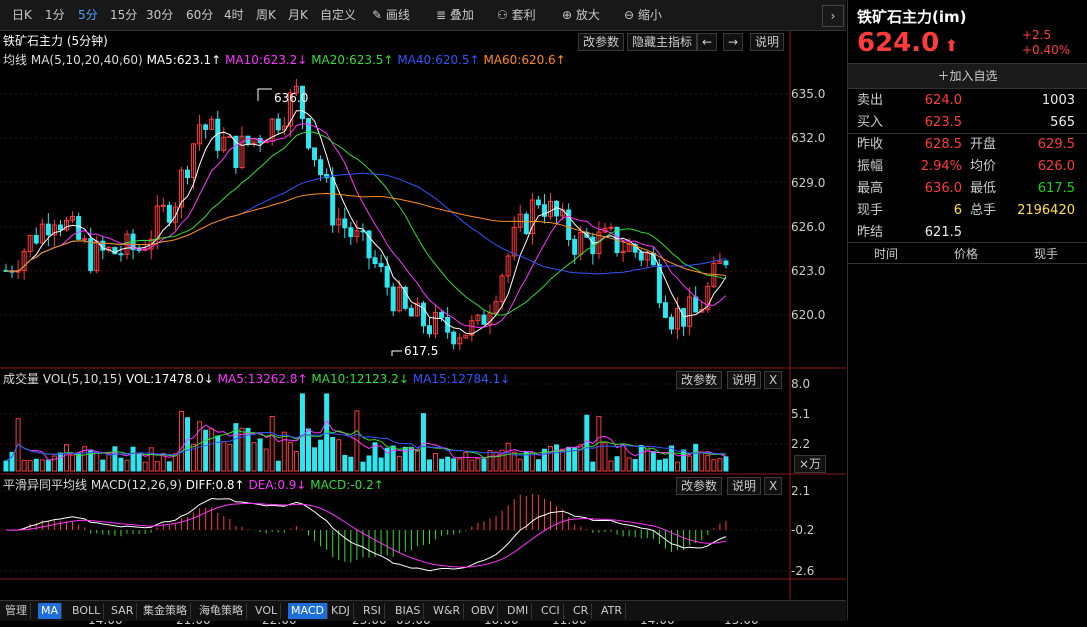  Describe the element at coordinates (587, 15) in the screenshot. I see `tool-label: 放大` at that location.